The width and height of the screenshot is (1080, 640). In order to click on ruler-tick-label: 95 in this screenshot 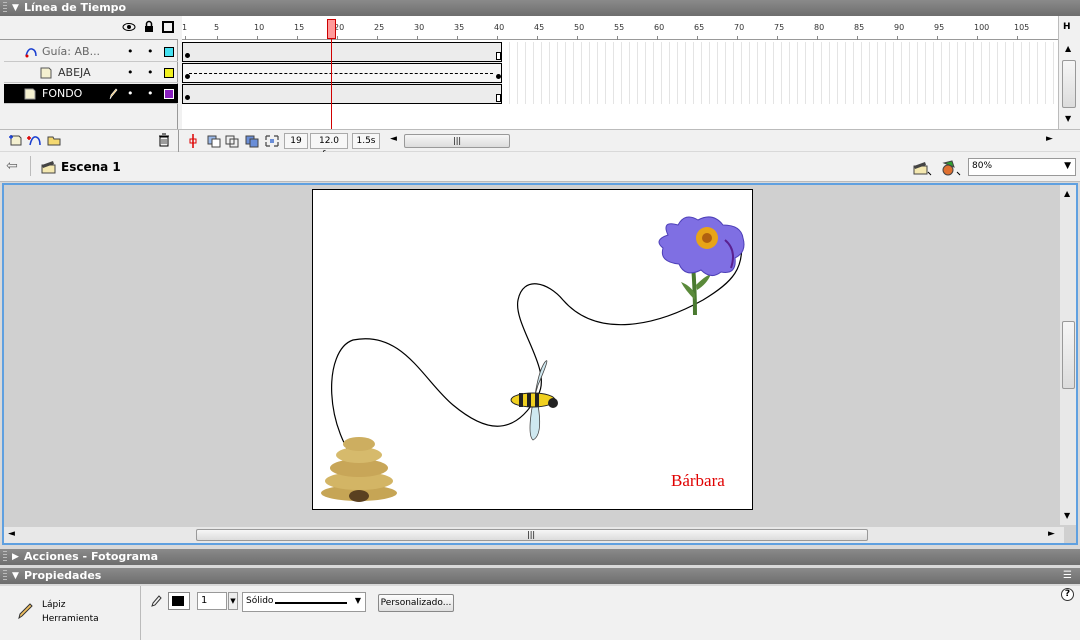, I will do `click(939, 27)`.